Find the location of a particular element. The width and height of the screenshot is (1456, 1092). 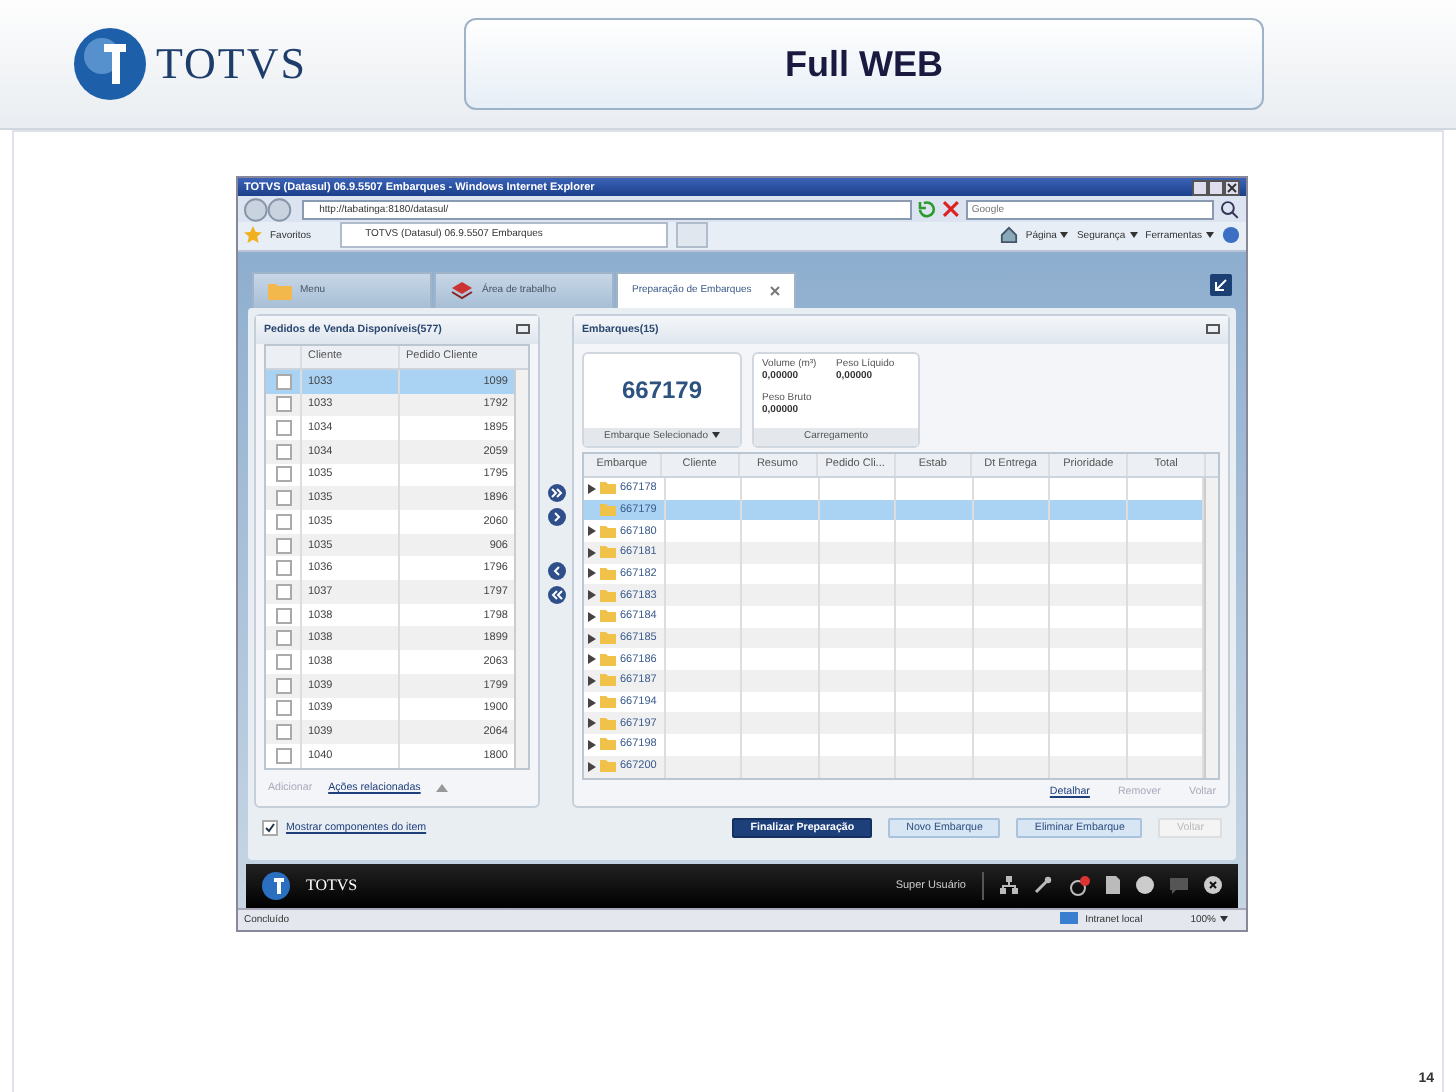

double-arrow-right-icon is located at coordinates (556, 492).